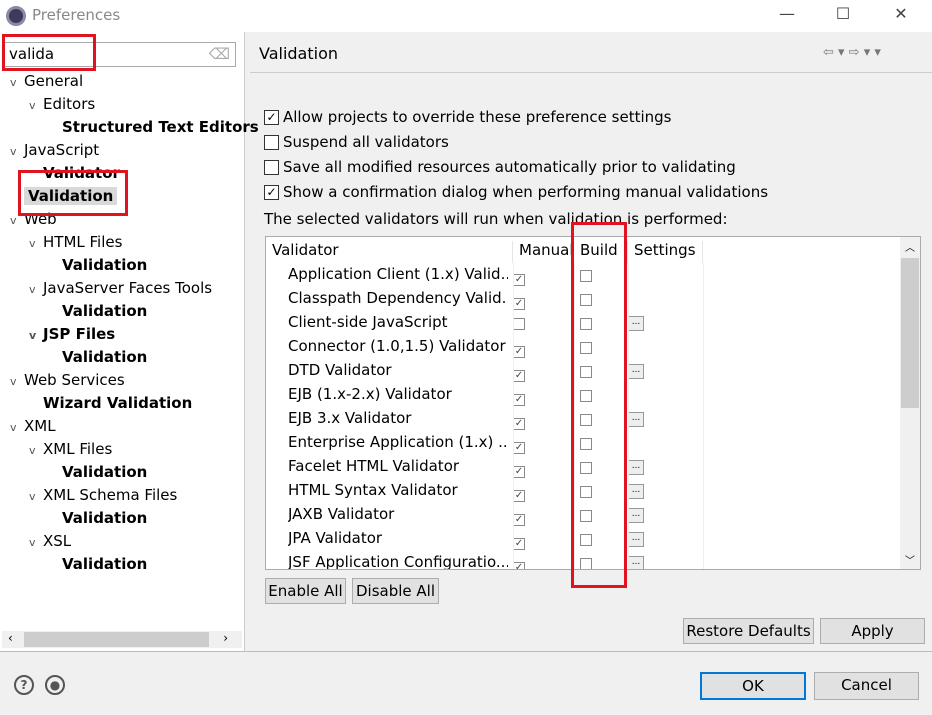  I want to click on manual-checkbox, so click(519, 325).